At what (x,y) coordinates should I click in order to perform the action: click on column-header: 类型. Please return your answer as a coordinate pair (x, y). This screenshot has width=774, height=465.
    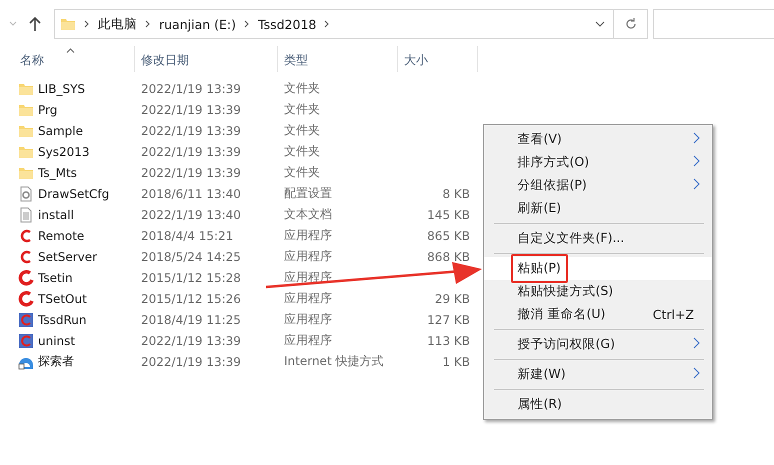
    Looking at the image, I should click on (338, 59).